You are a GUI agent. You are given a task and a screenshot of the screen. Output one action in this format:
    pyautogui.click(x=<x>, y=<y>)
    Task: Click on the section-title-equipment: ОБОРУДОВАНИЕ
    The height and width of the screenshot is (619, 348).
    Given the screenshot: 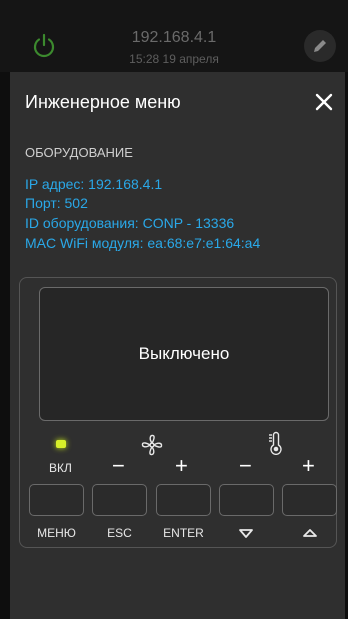 What is the action you would take?
    pyautogui.click(x=79, y=152)
    